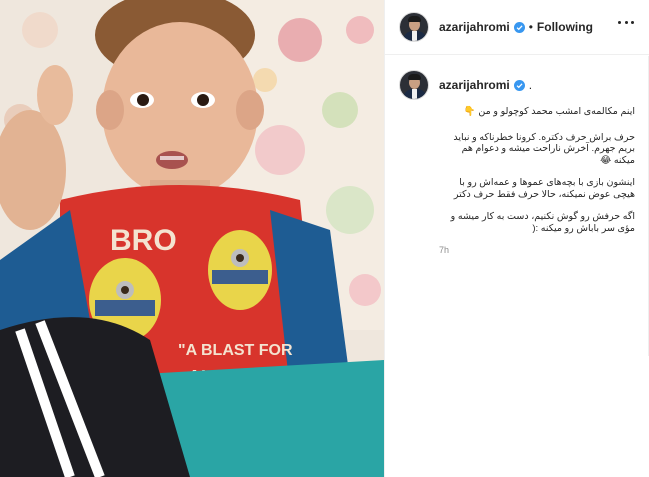  Describe the element at coordinates (414, 27) in the screenshot. I see `avatar` at that location.